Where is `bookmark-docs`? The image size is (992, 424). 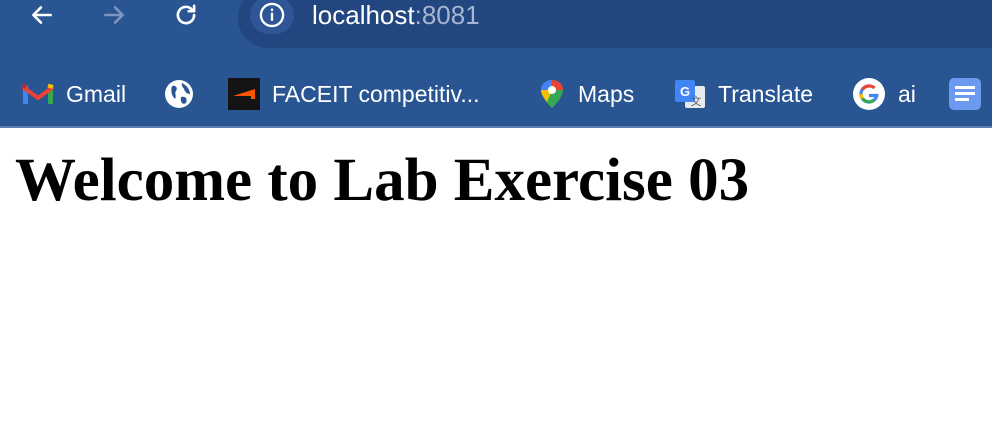
bookmark-docs is located at coordinates (970, 94).